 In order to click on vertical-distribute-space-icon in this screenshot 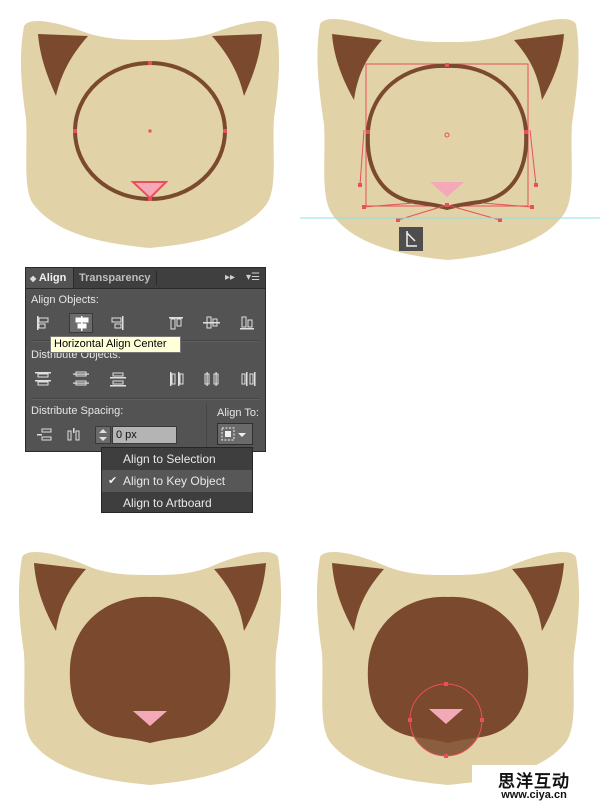, I will do `click(44, 434)`.